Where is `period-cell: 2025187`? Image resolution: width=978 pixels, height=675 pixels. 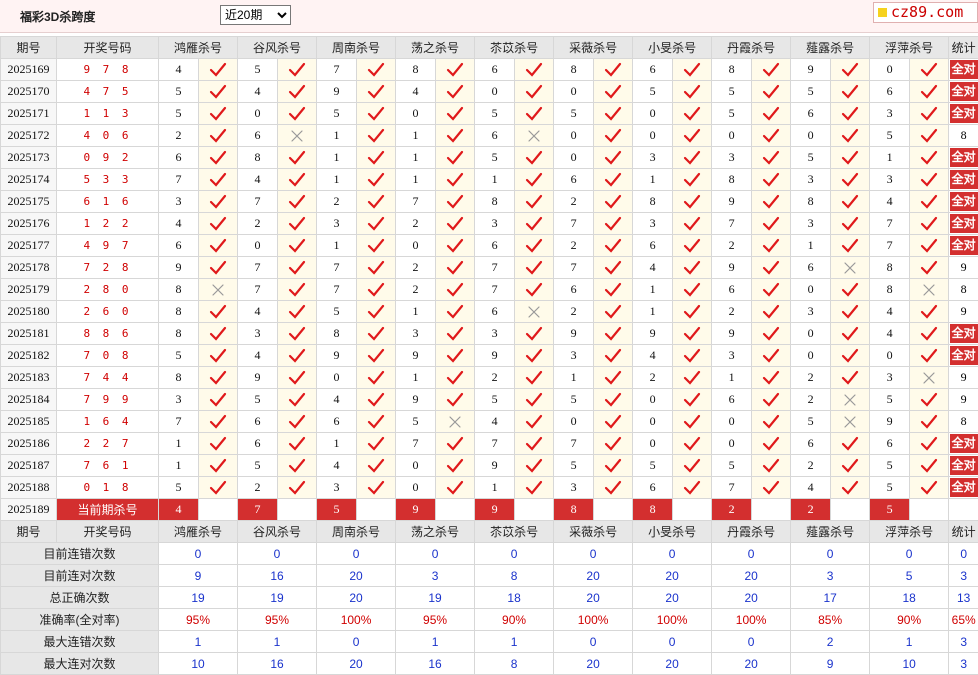
period-cell: 2025187 is located at coordinates (29, 466).